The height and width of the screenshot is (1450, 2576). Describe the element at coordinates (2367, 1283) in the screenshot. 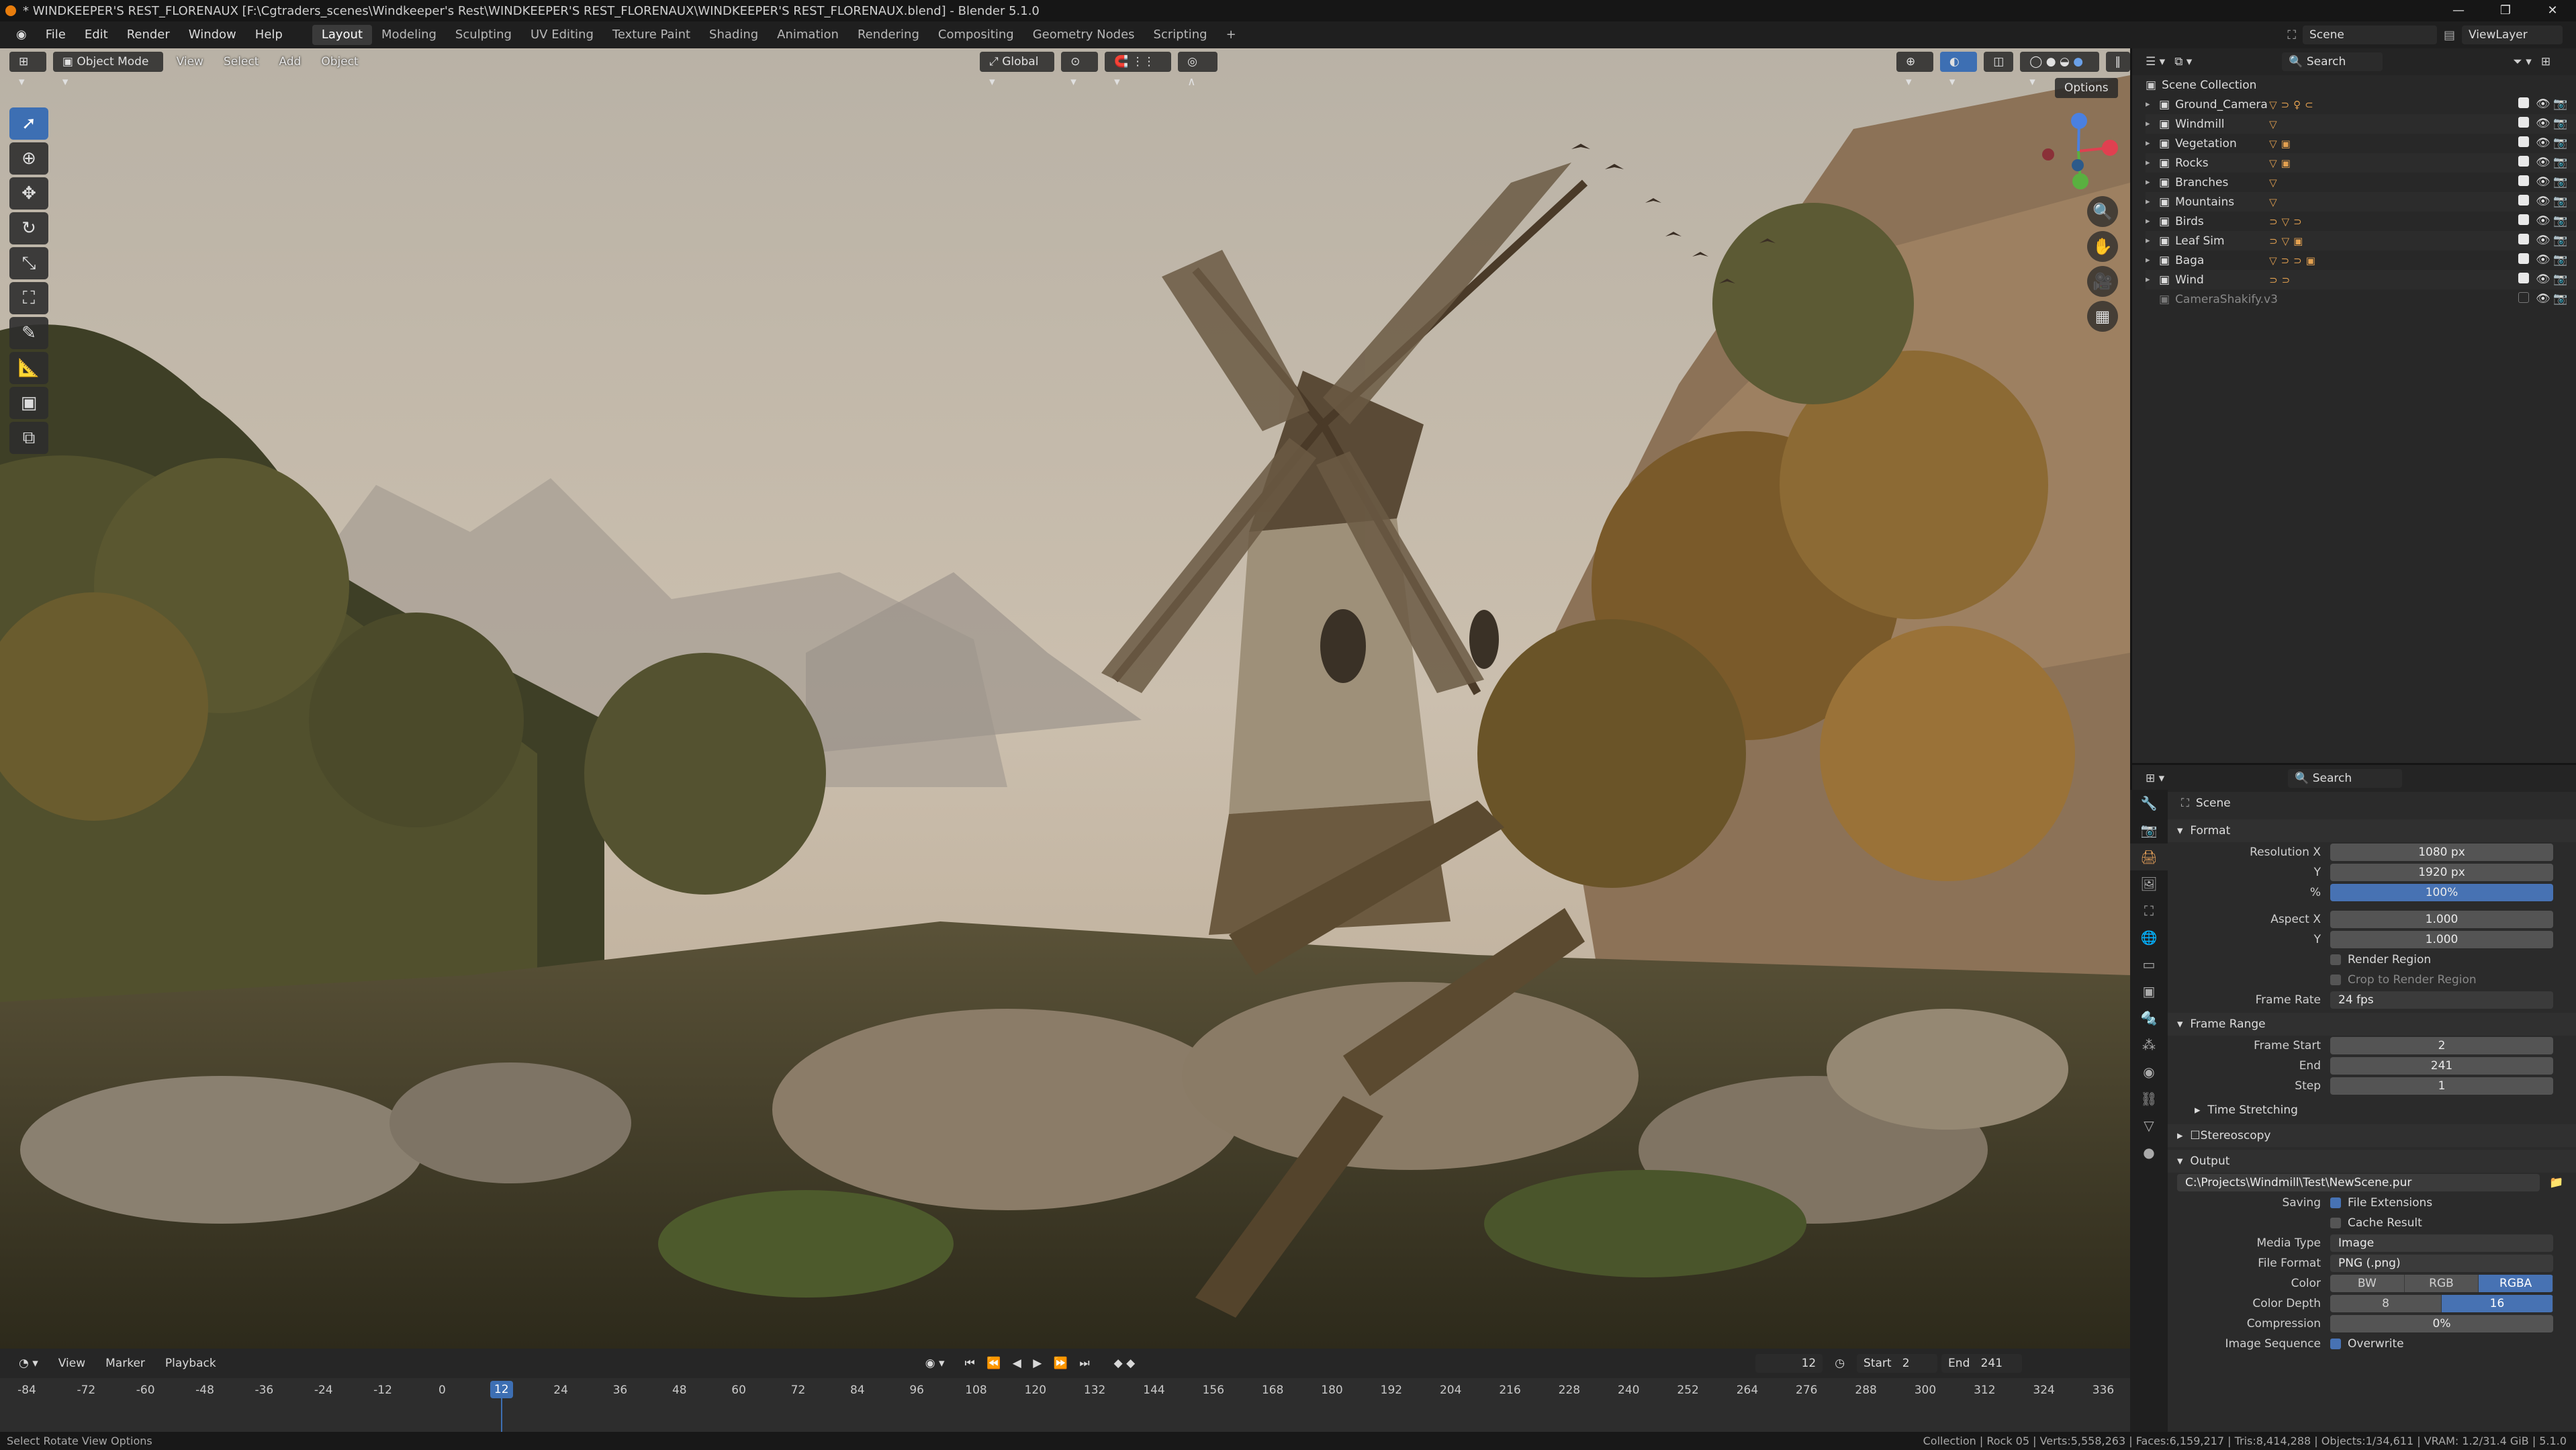

I see `color-bw-option: BW` at that location.